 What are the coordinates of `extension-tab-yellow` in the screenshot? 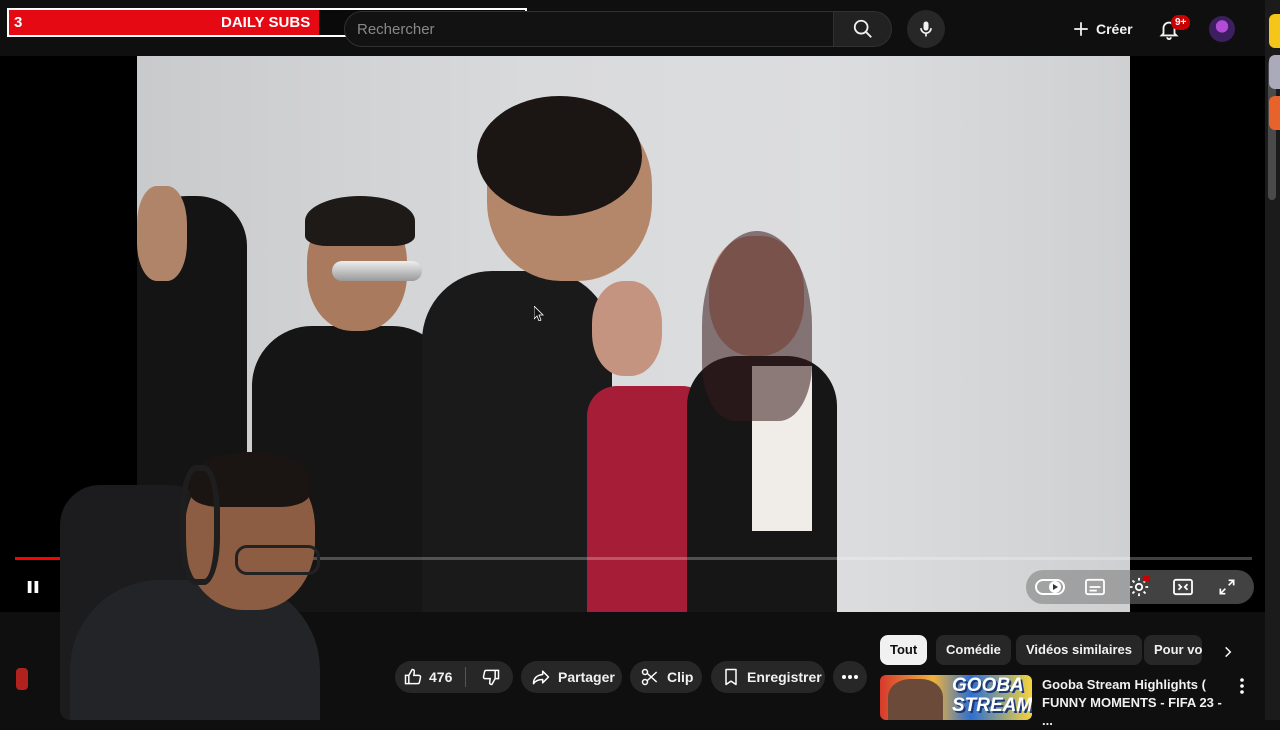 It's located at (1274, 31).